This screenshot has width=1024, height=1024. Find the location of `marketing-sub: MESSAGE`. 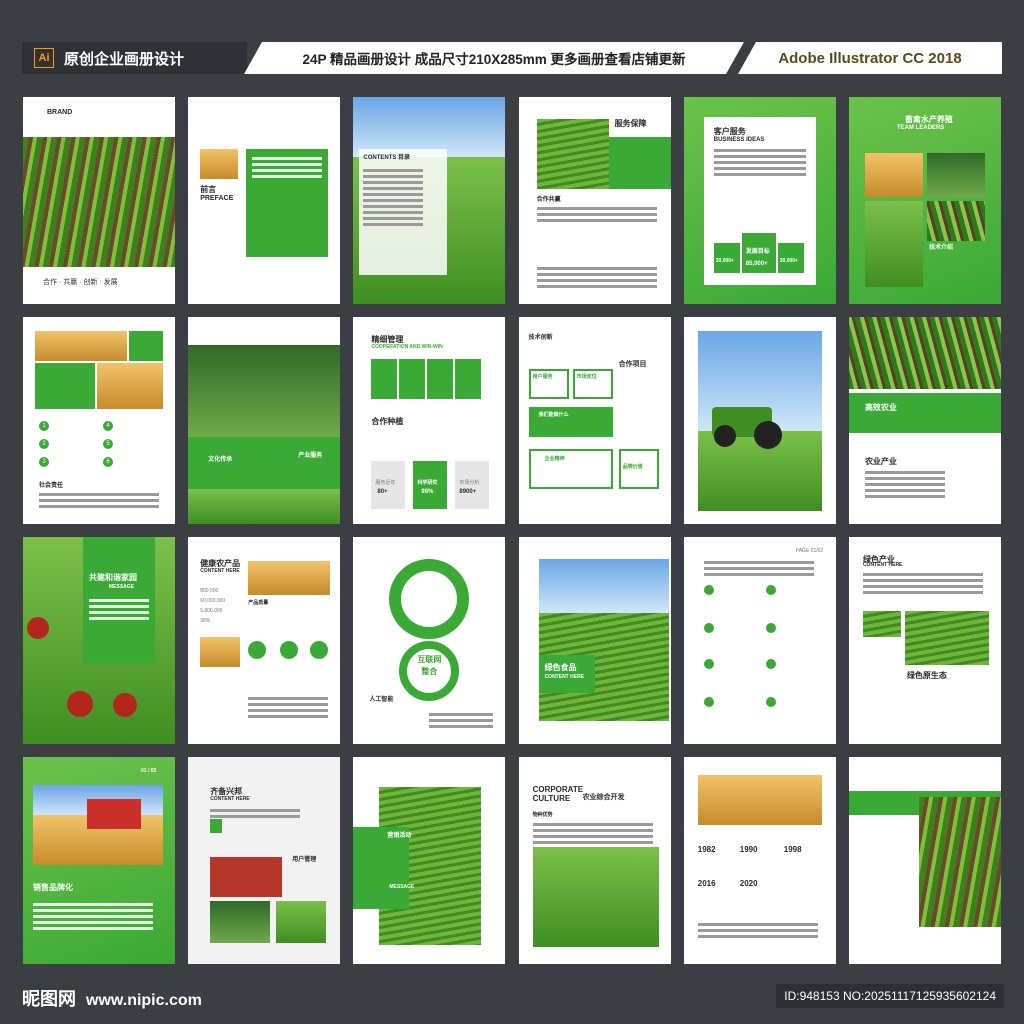

marketing-sub: MESSAGE is located at coordinates (402, 887).